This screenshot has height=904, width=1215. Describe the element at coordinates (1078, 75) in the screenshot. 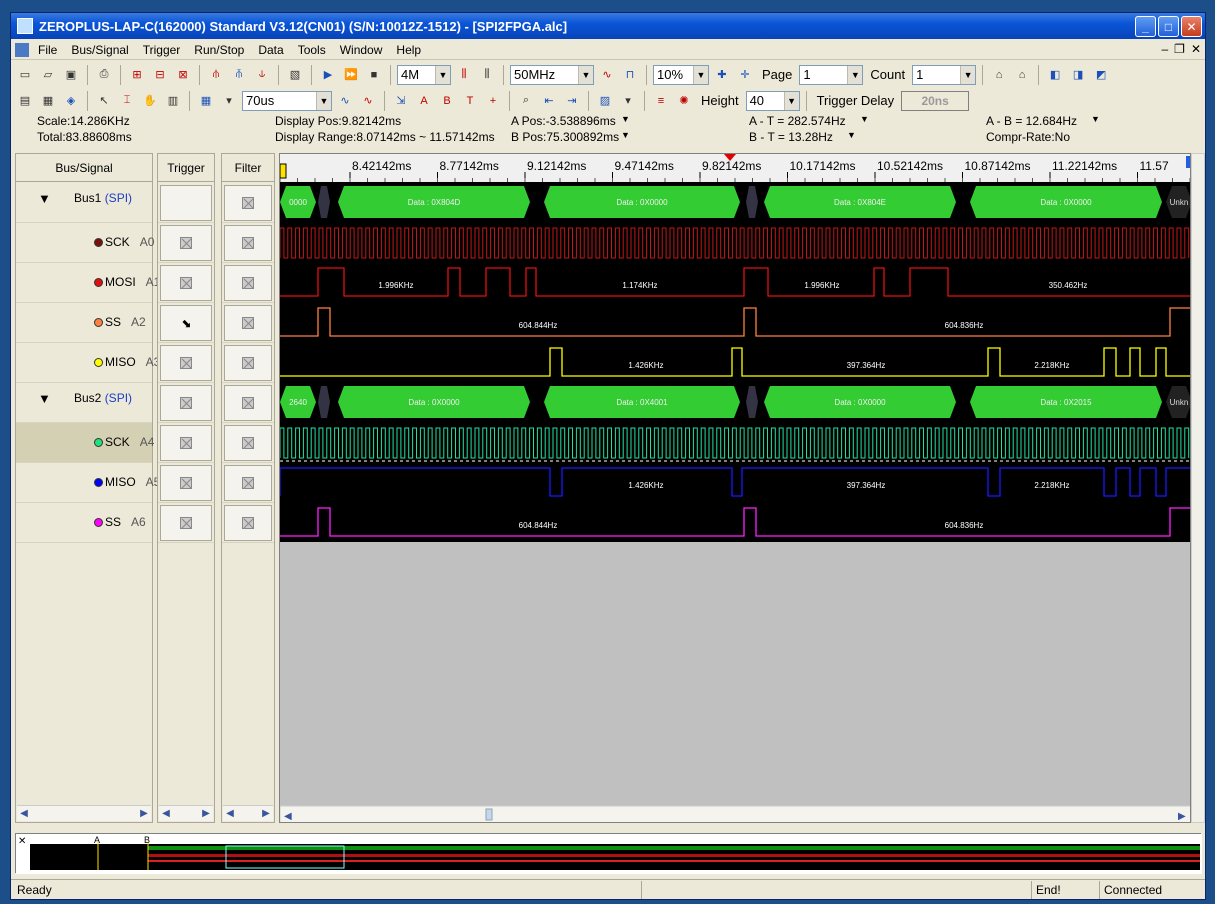

I see `window-cascade-icon: ◨` at that location.